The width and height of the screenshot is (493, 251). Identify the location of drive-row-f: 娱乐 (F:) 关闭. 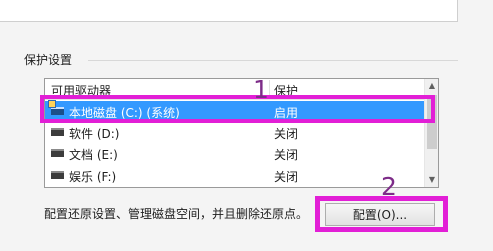
(234, 175).